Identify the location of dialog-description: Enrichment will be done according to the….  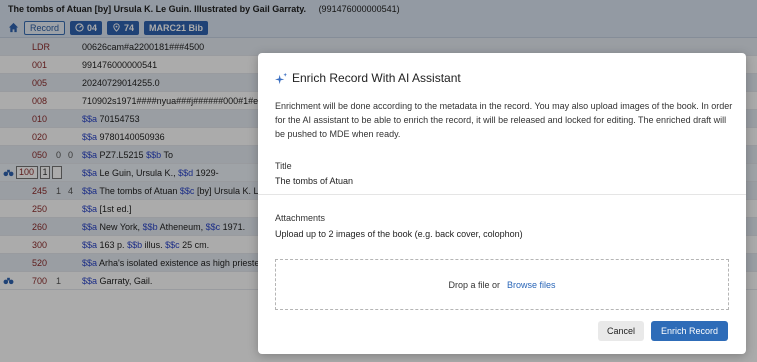
(504, 120).